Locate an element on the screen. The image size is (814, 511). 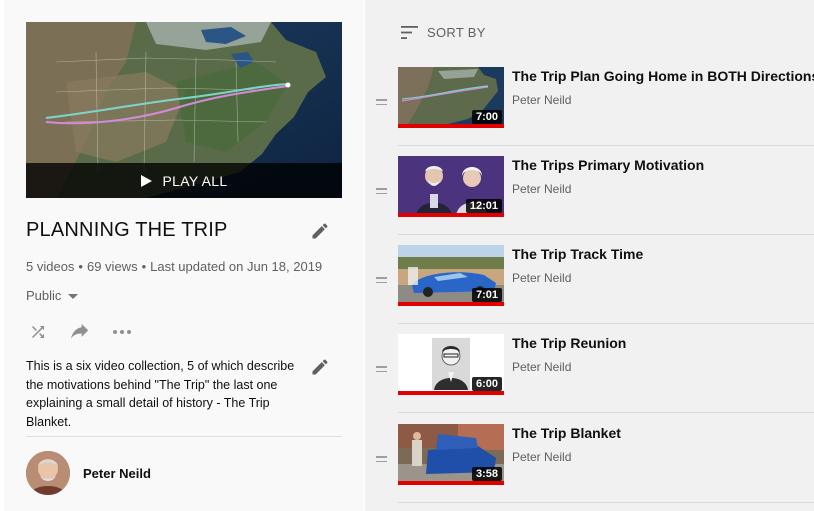
last-updated: Last updated on Jun 18, 2019 is located at coordinates (236, 266).